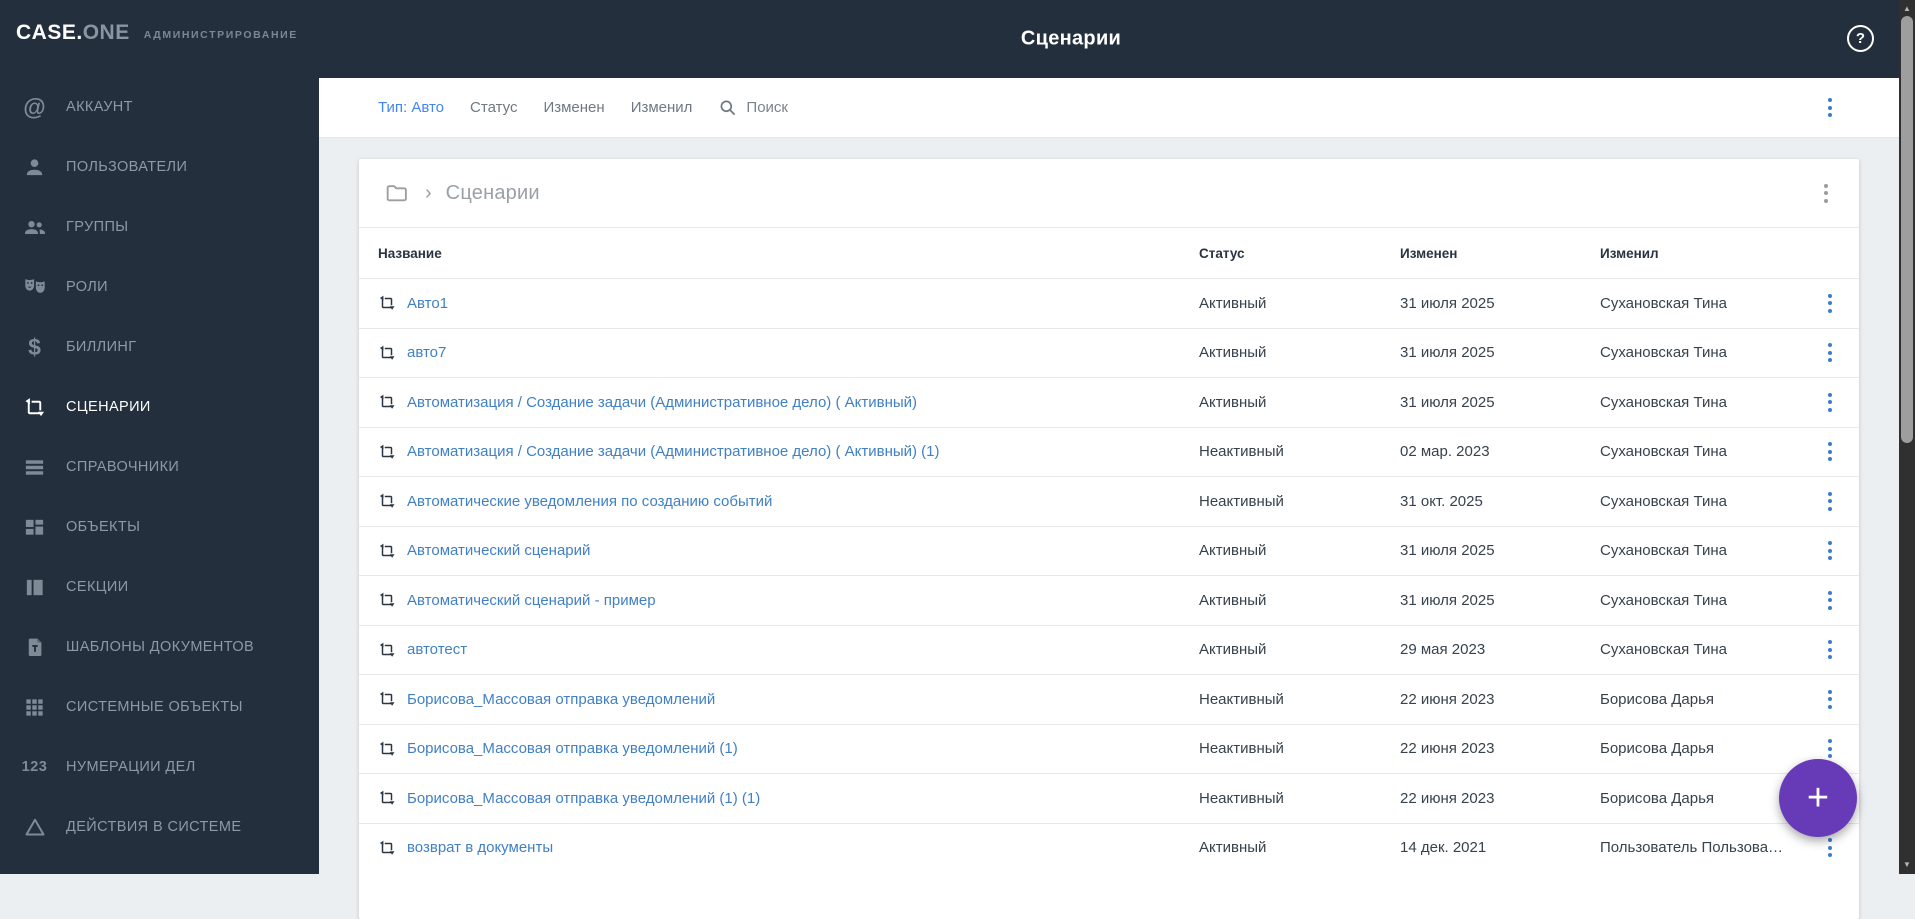 This screenshot has width=1915, height=919. Describe the element at coordinates (493, 107) in the screenshot. I see `filter-status: Статус` at that location.